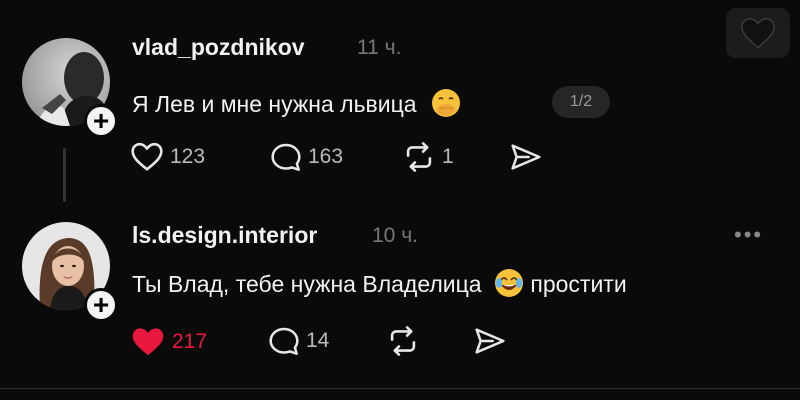 This screenshot has height=400, width=800. What do you see at coordinates (509, 286) in the screenshot?
I see `face-with-tears-of-joy-emoji-icon` at bounding box center [509, 286].